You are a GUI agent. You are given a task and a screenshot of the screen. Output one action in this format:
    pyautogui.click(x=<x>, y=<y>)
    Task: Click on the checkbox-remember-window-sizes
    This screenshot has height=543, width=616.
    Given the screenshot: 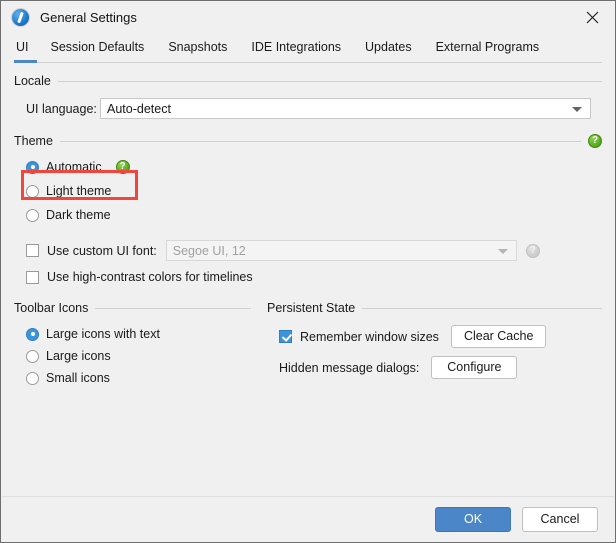 What is the action you would take?
    pyautogui.click(x=285, y=336)
    